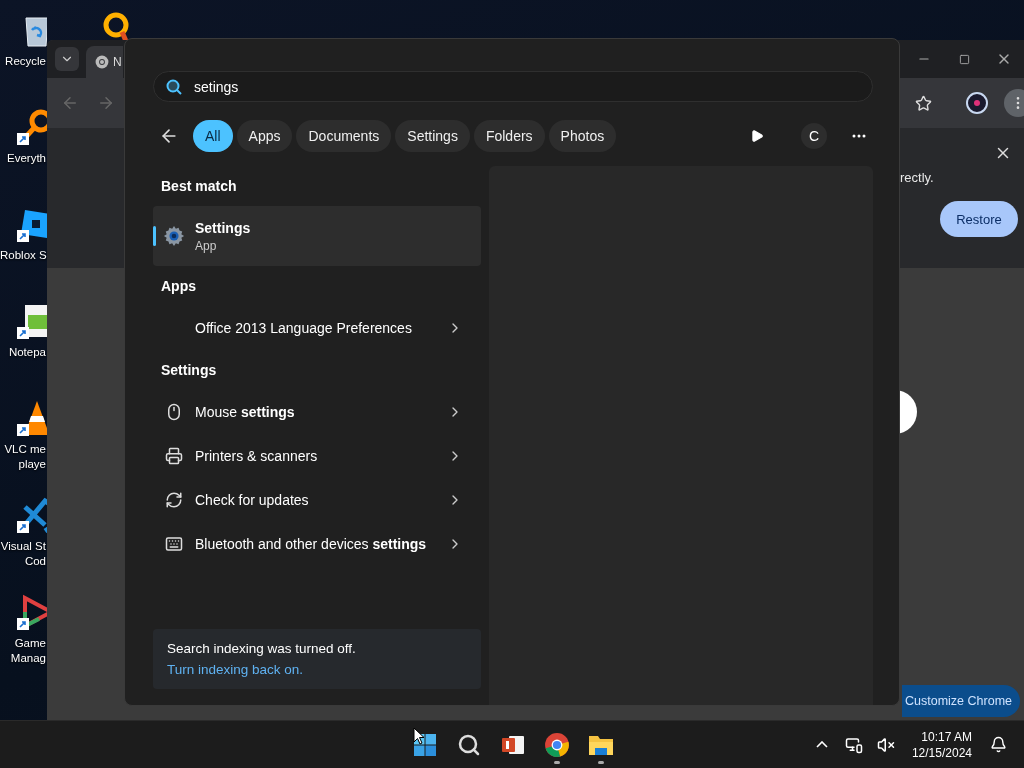 This screenshot has width=1024, height=768. Describe the element at coordinates (174, 544) in the screenshot. I see `keyboard-icon` at that location.